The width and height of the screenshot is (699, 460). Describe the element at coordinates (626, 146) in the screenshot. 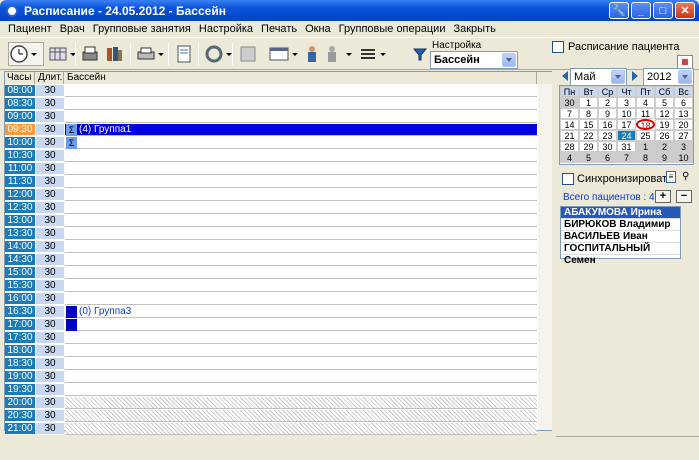

I see `calendar-day: 31` at that location.